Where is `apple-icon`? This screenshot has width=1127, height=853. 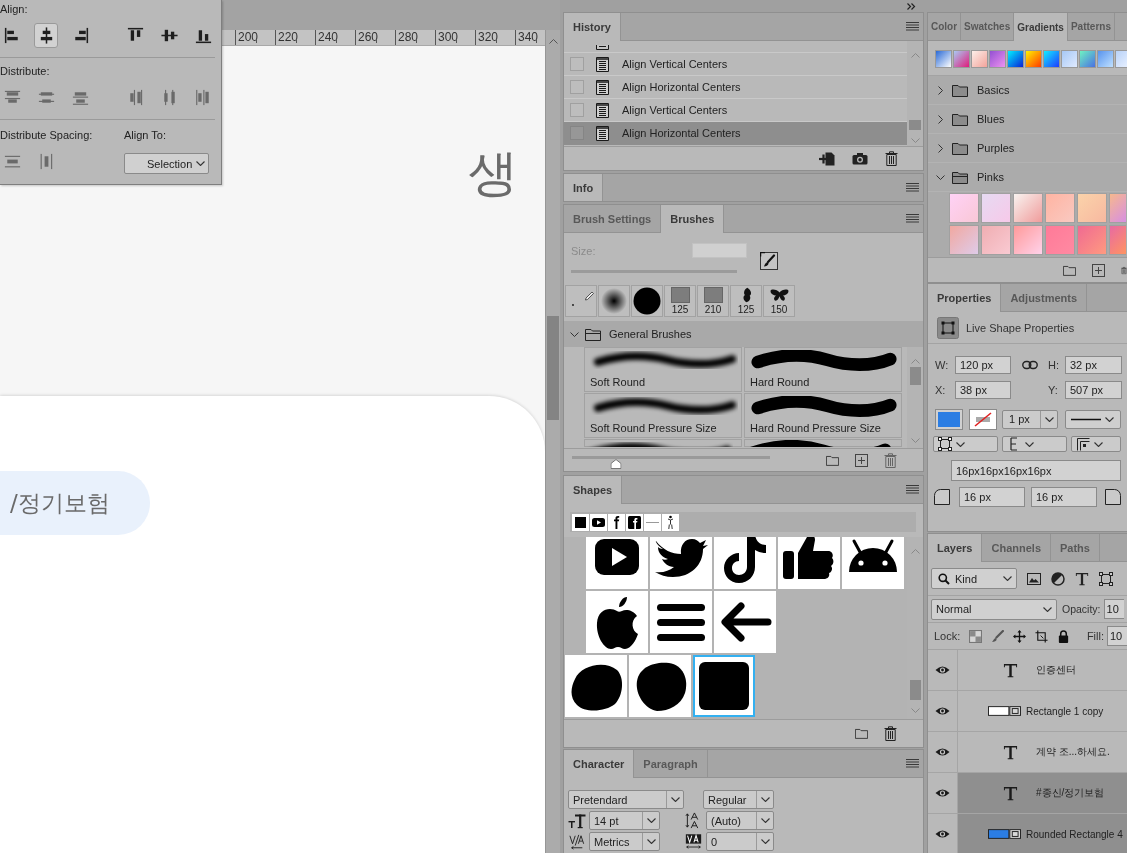
apple-icon is located at coordinates (617, 622).